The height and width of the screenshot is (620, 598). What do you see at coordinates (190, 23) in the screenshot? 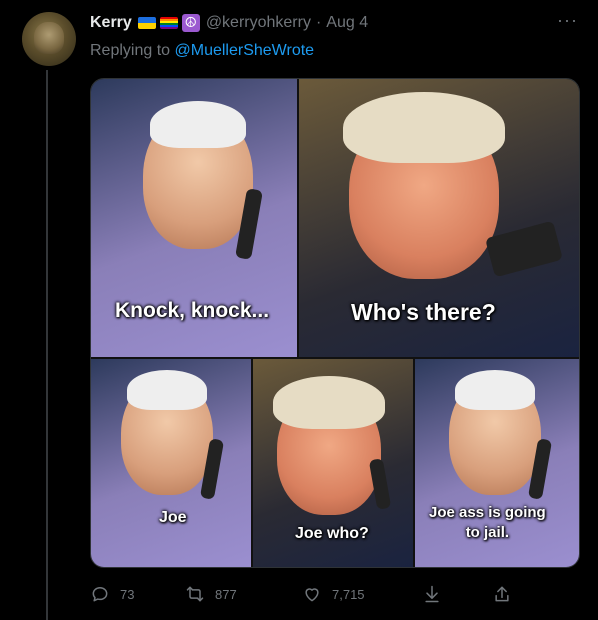
I see `peace-icon: ☮` at bounding box center [190, 23].